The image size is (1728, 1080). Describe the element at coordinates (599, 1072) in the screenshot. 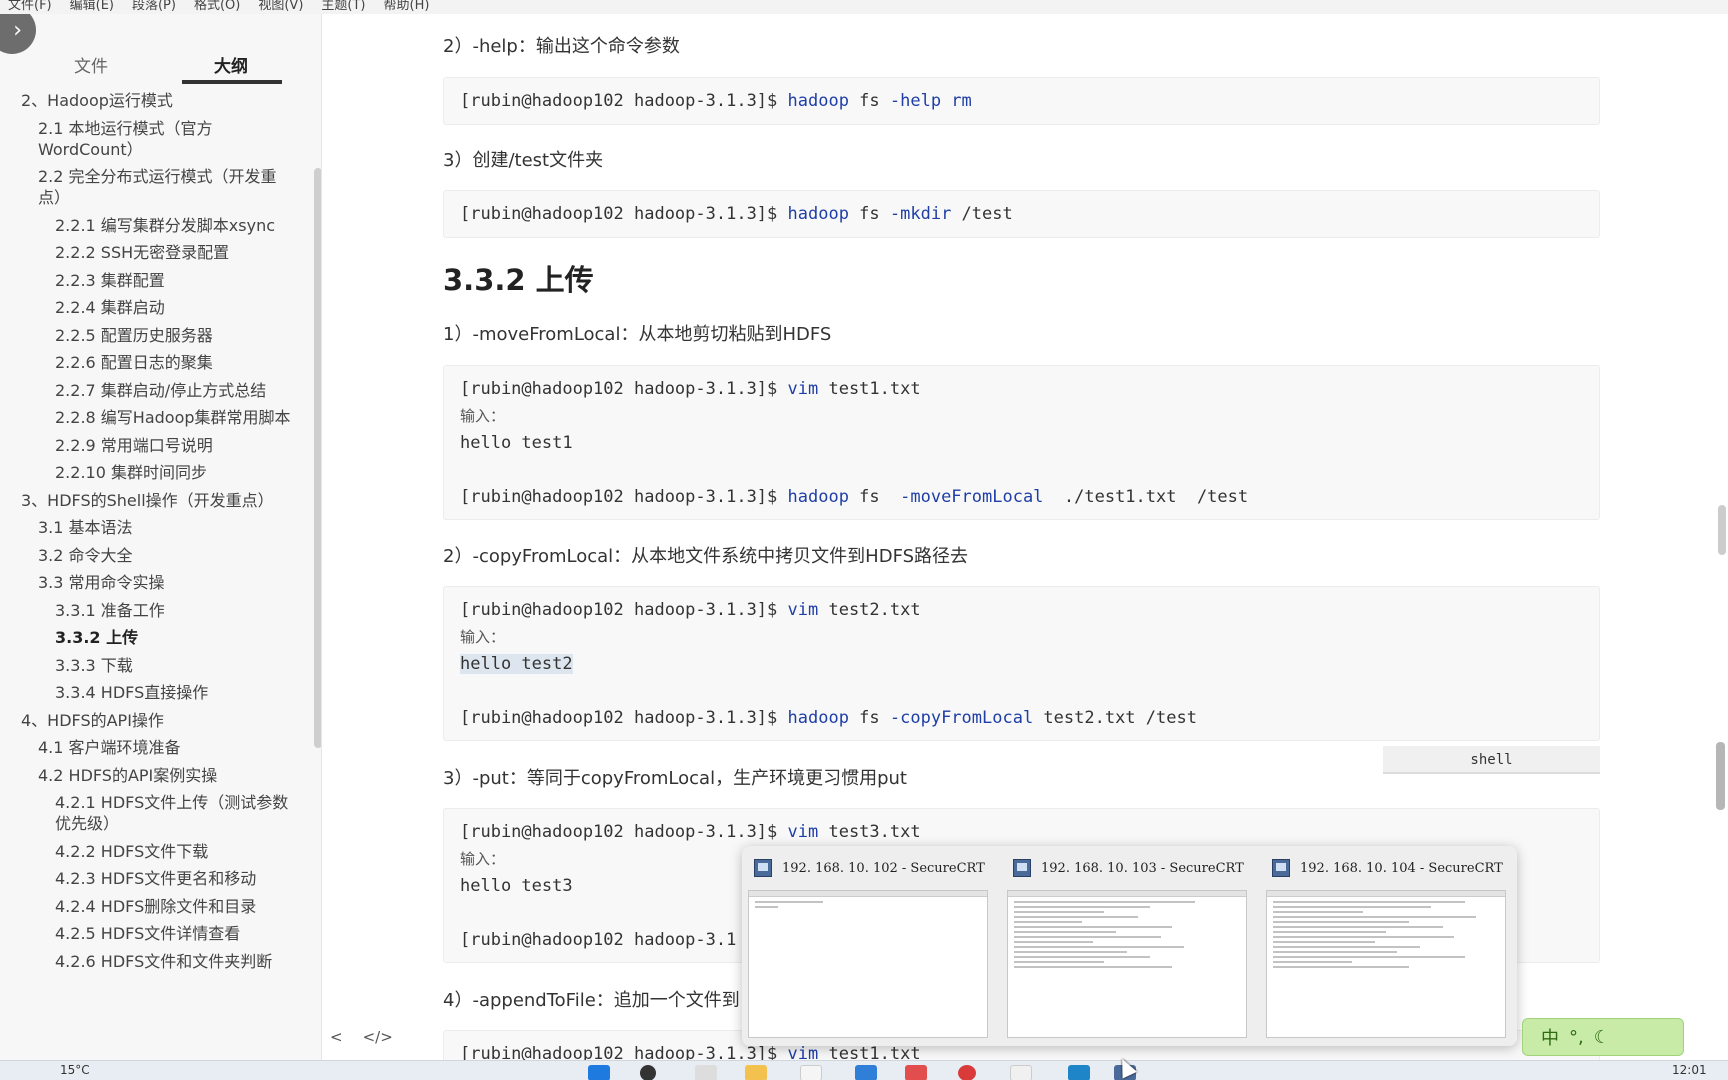

I see `start-icon` at that location.